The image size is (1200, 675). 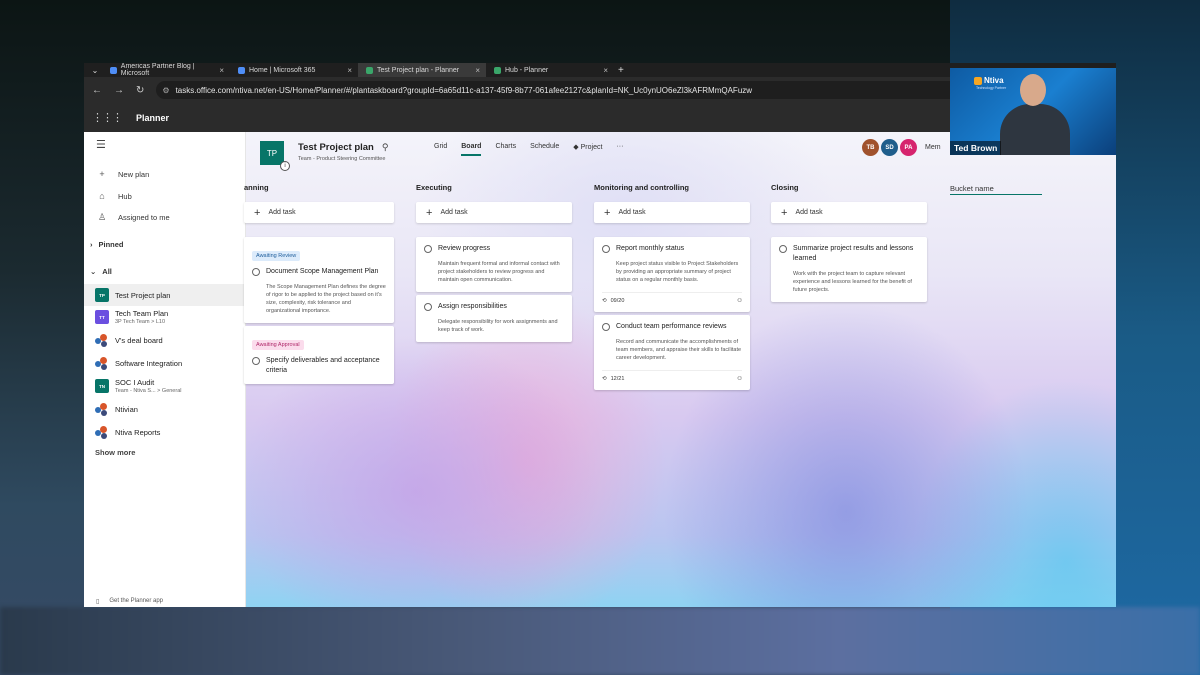 What do you see at coordinates (294, 70) in the screenshot?
I see `browser-tab: Home | Microsoft 365 ×` at bounding box center [294, 70].